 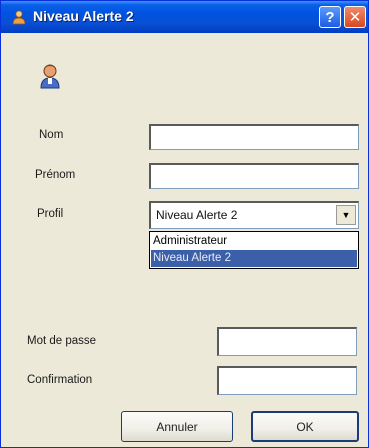 I want to click on close-button: ✕, so click(x=355, y=17).